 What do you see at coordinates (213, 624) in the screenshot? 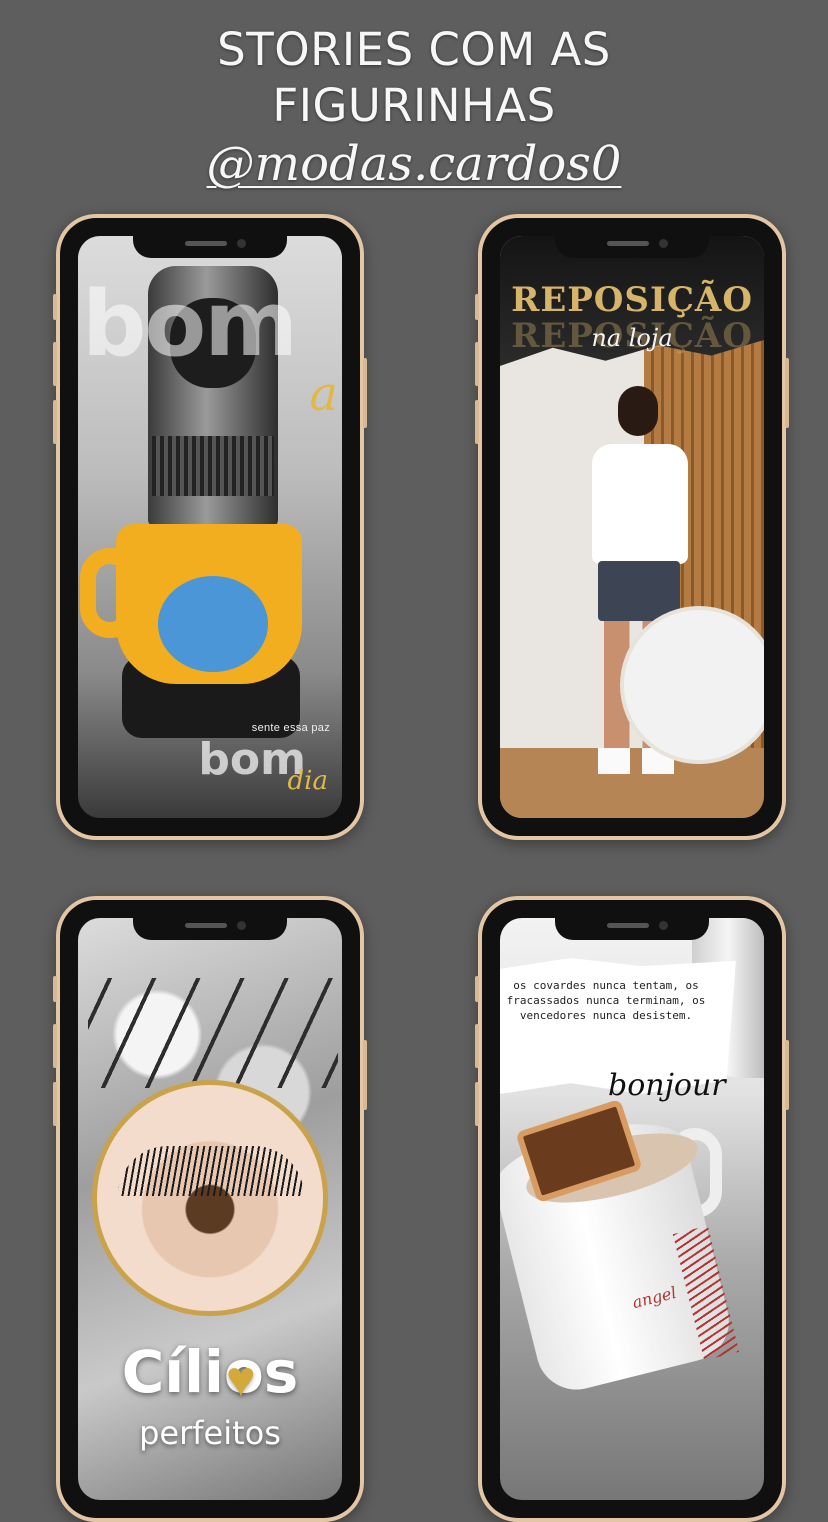
I see `mug-face-sticker` at bounding box center [213, 624].